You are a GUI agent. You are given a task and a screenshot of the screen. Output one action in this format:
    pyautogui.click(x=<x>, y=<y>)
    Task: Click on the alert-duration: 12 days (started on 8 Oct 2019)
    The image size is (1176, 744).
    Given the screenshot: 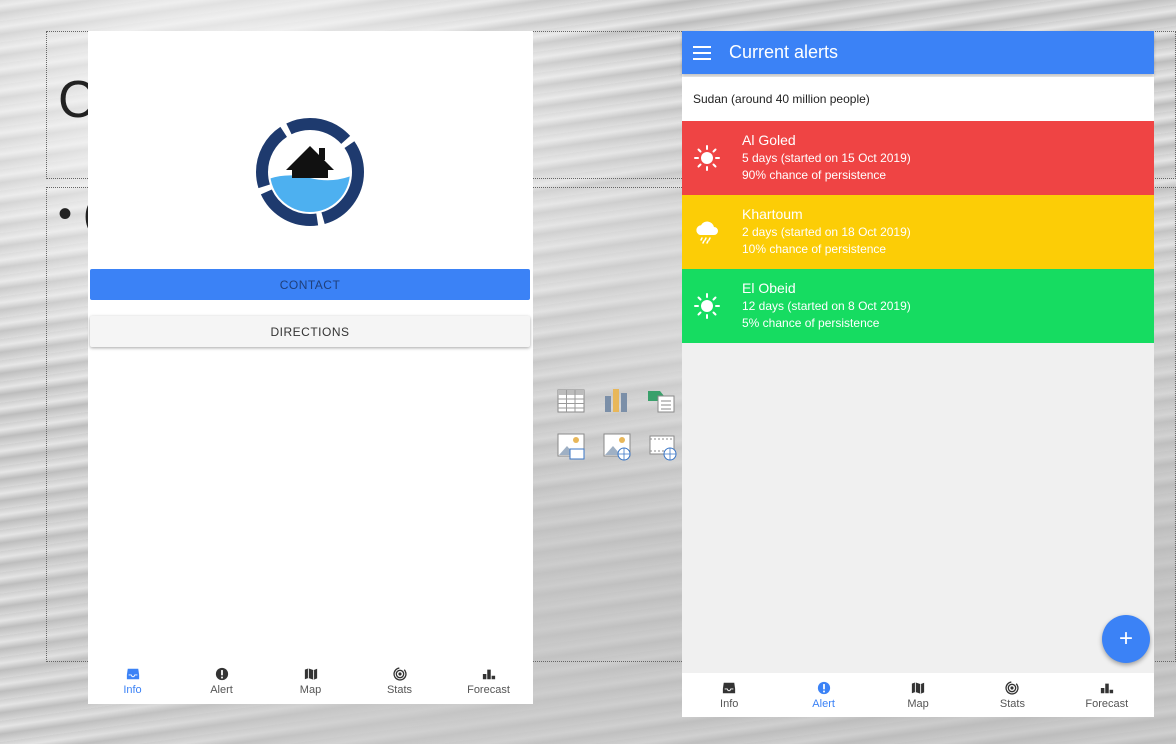 What is the action you would take?
    pyautogui.click(x=826, y=306)
    